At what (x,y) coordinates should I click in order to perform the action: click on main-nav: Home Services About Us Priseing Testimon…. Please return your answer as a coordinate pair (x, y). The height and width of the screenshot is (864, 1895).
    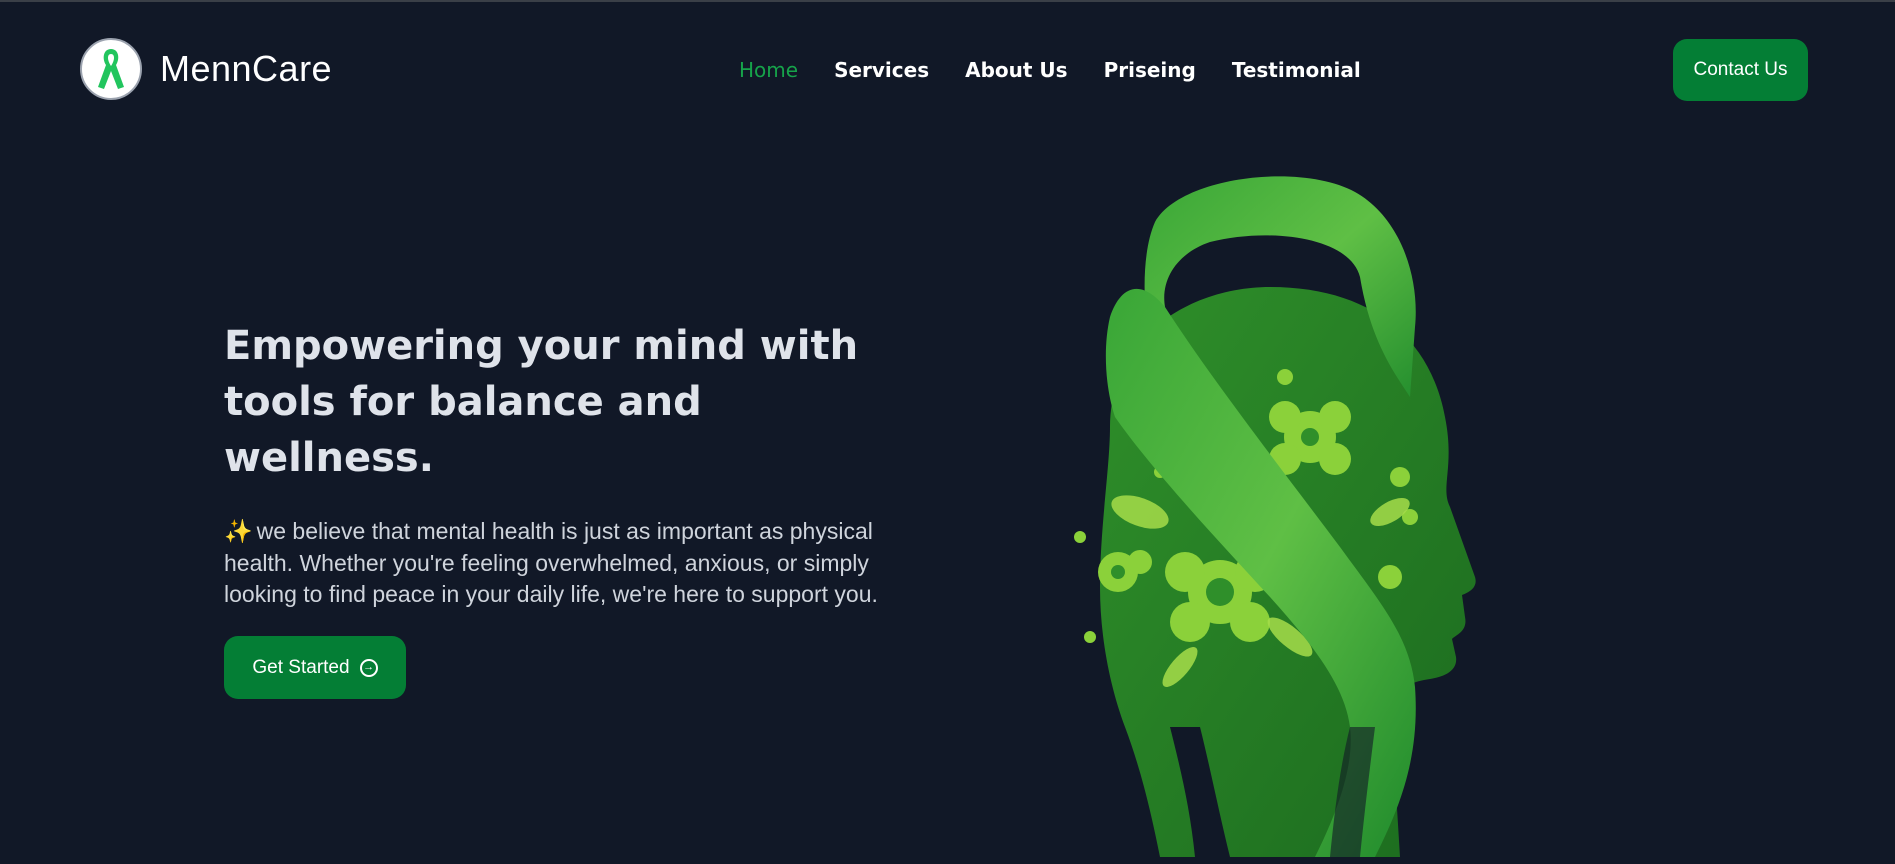
    Looking at the image, I should click on (1050, 70).